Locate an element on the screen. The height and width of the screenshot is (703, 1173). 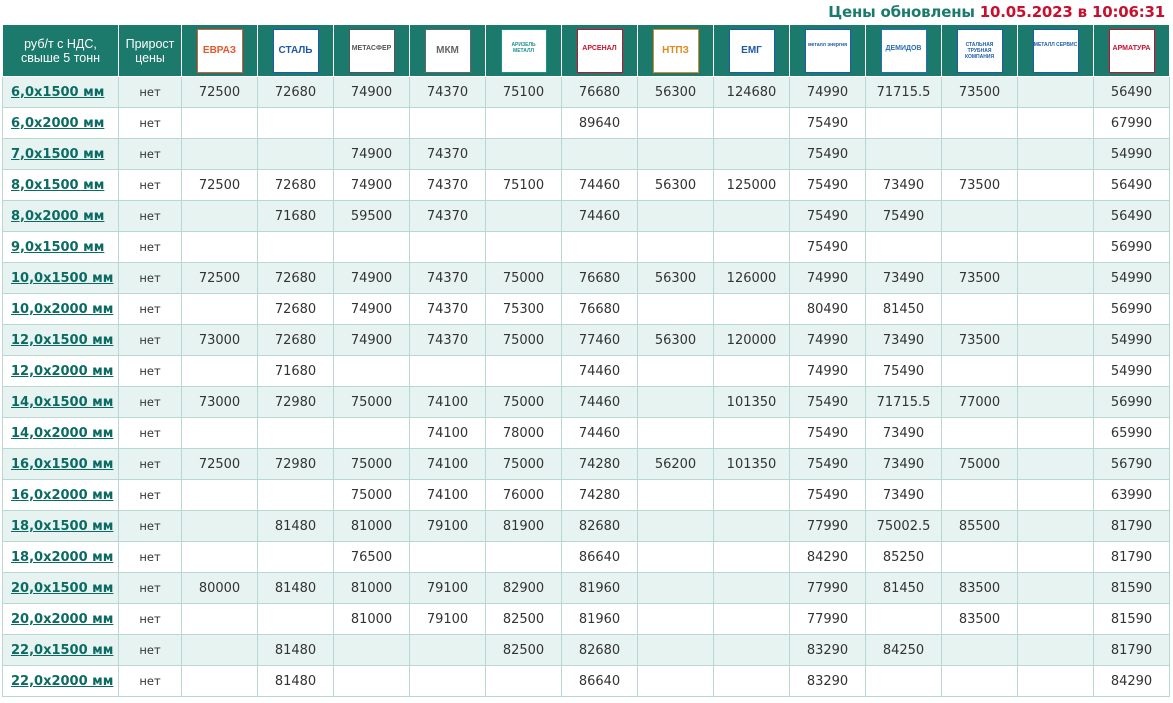
ntpz-logo-icon: НТПЗ is located at coordinates (675, 50).